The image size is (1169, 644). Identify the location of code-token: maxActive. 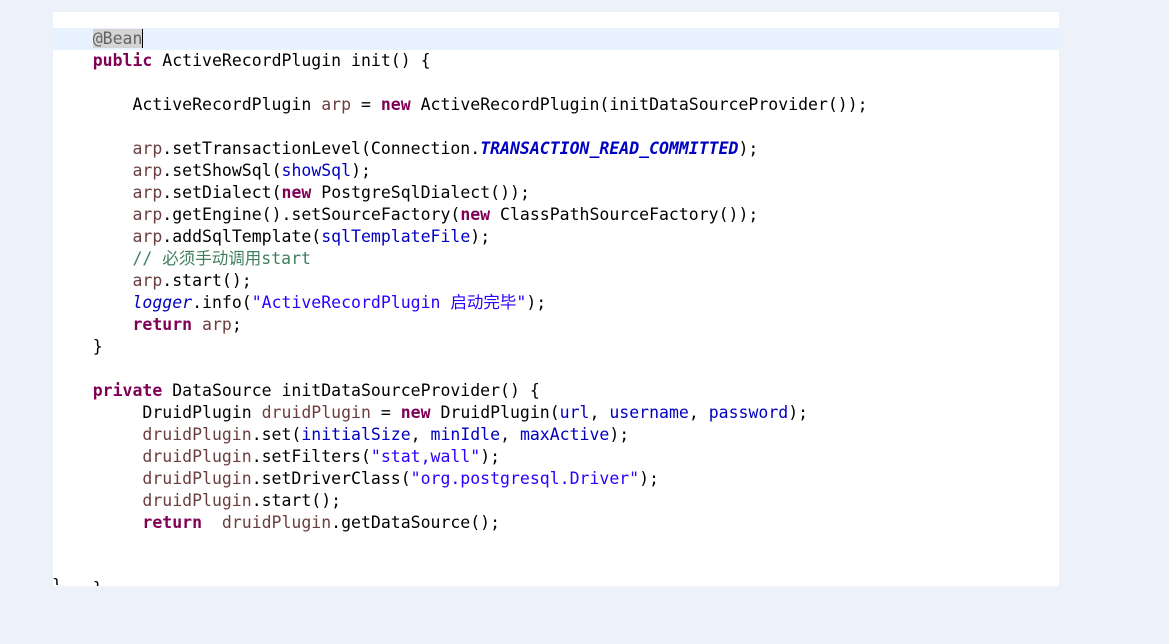
(564, 434).